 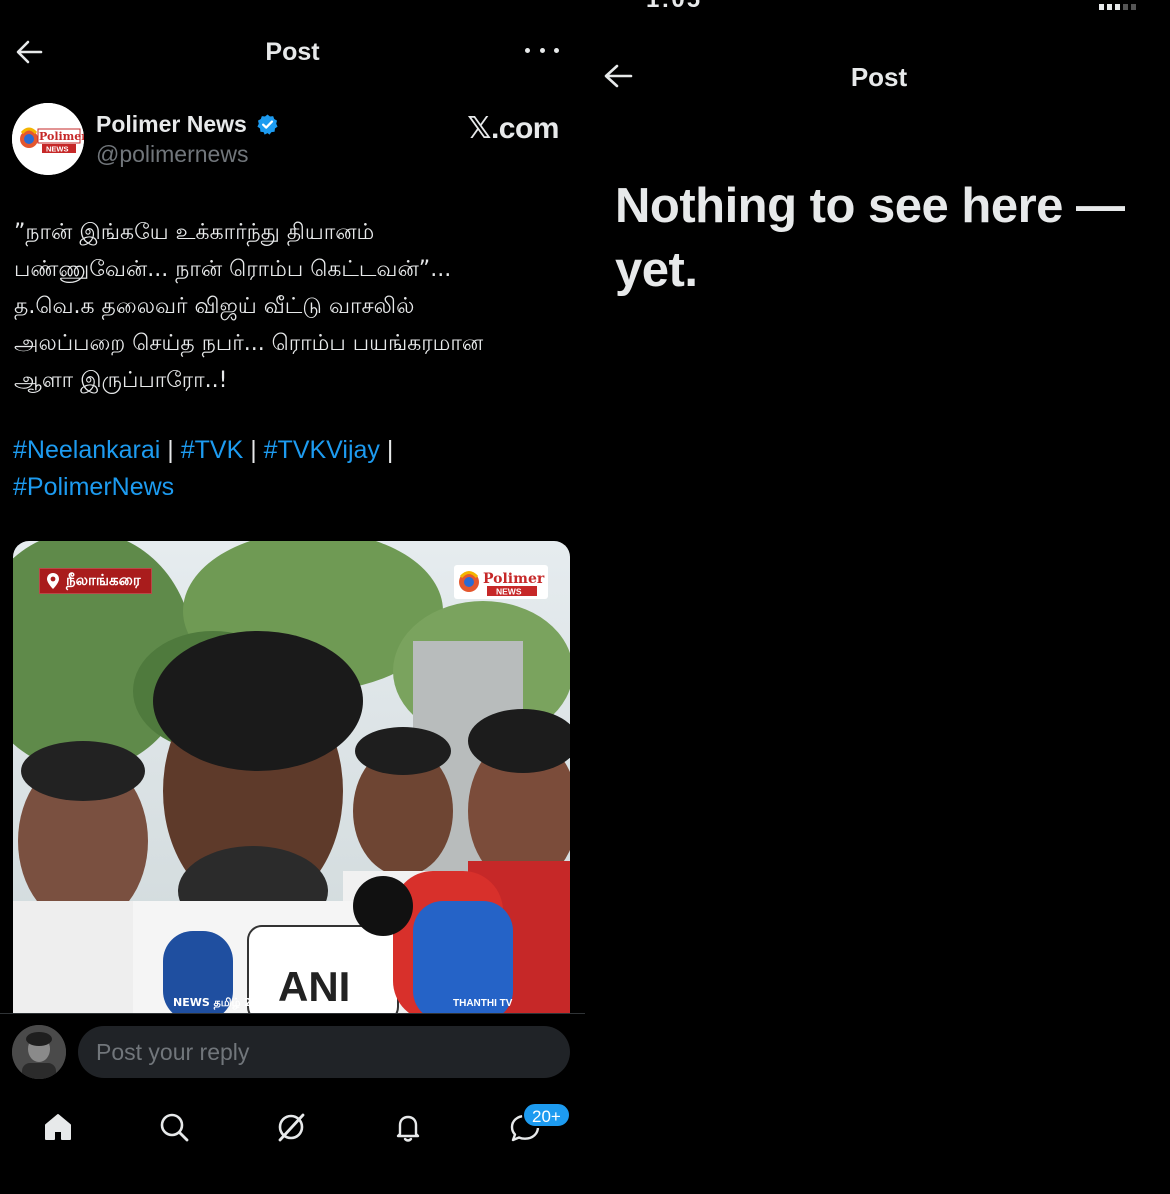 What do you see at coordinates (483, 1003) in the screenshot?
I see `svg-text: THANTHI TV` at bounding box center [483, 1003].